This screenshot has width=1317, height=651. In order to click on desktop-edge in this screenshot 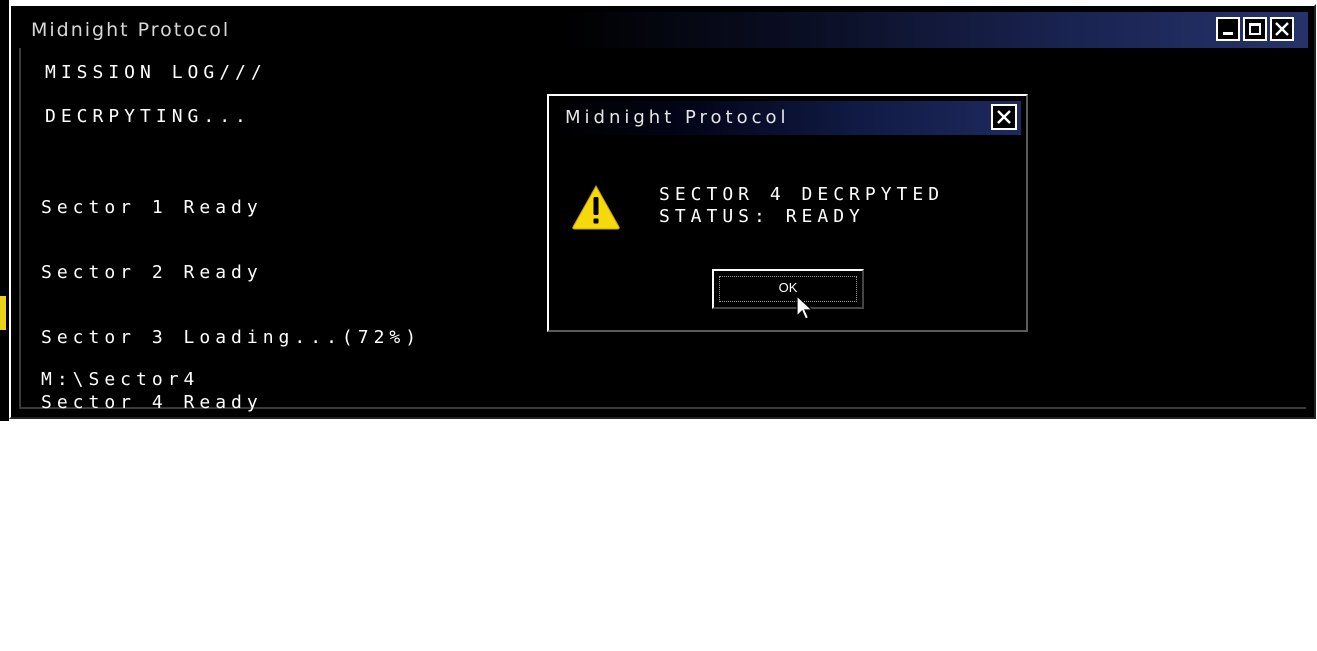, I will do `click(4, 210)`.